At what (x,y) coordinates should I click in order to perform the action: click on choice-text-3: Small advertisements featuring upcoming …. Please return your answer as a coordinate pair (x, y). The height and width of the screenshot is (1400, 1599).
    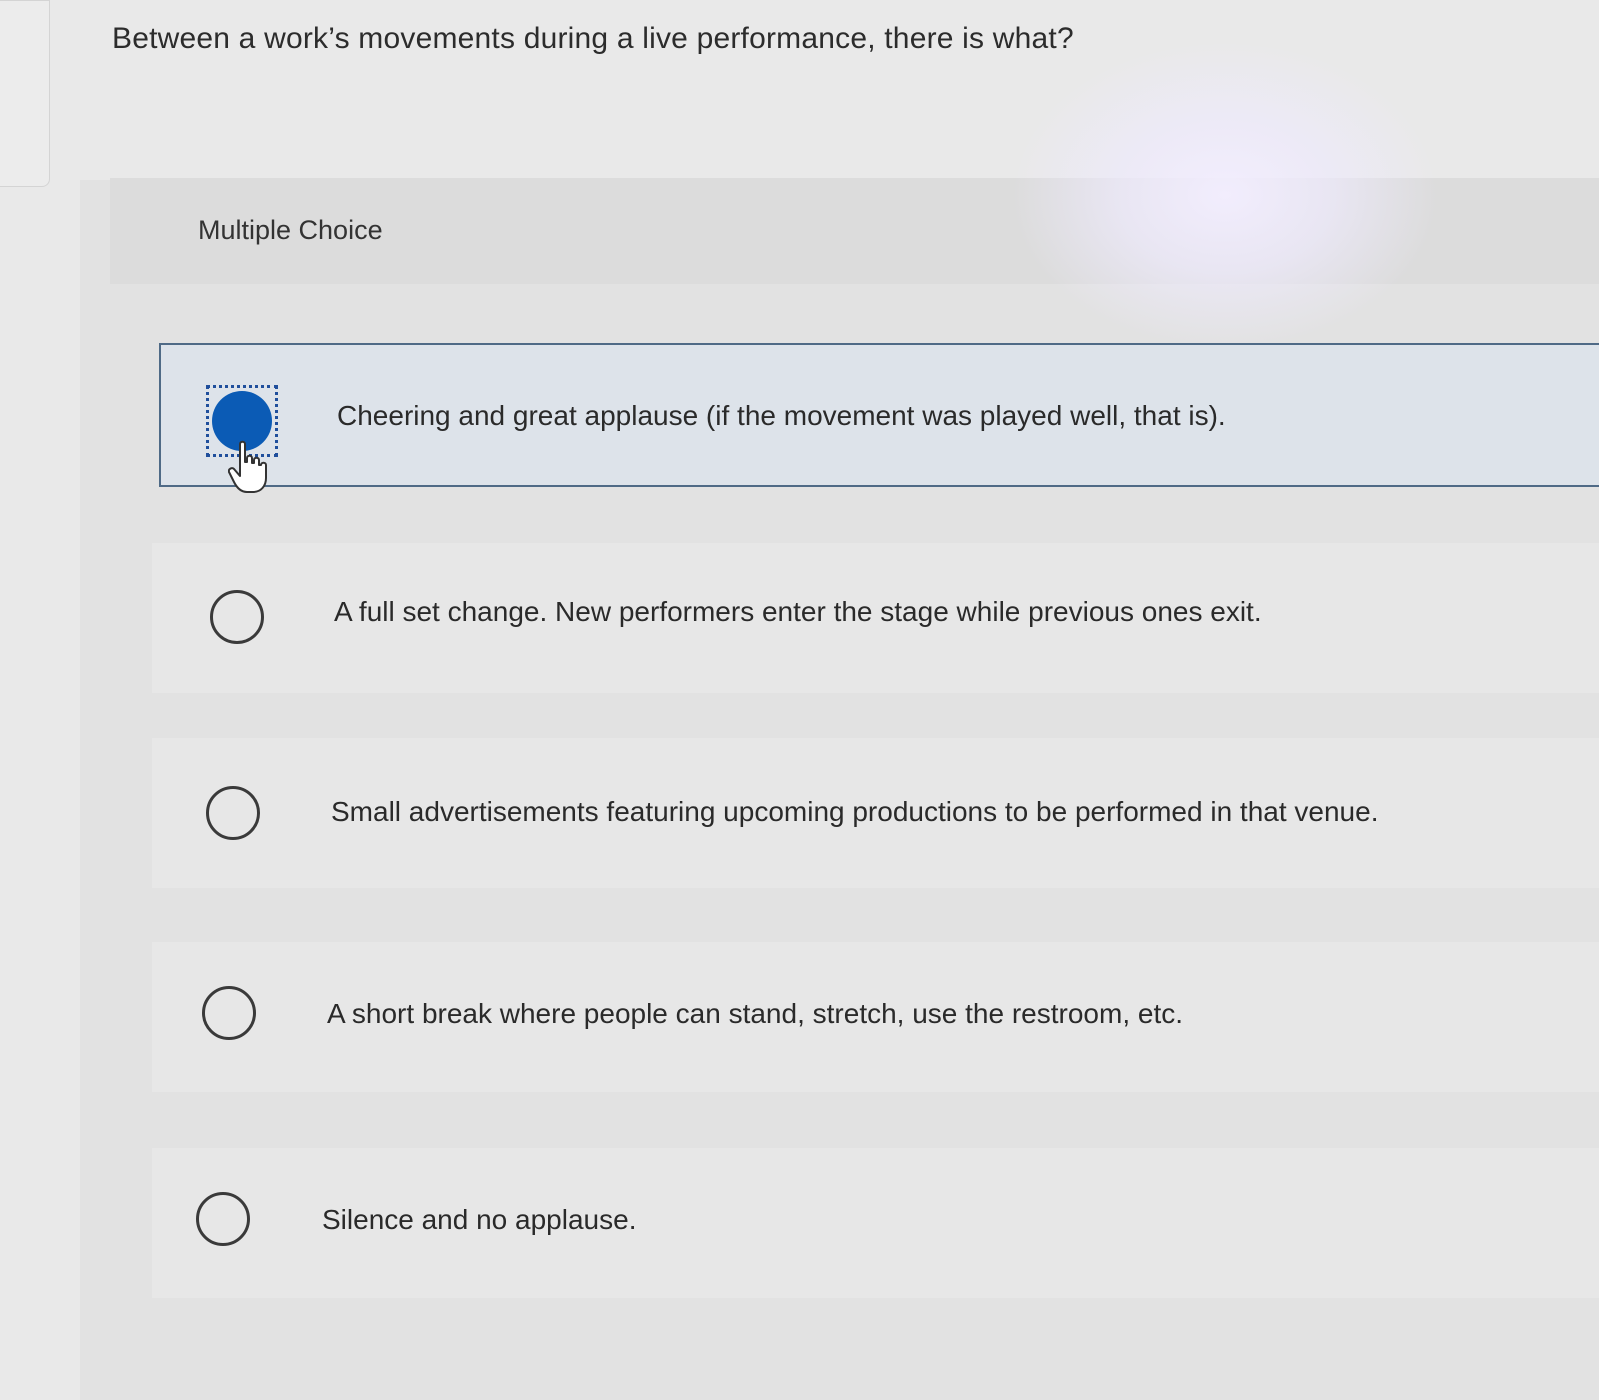
    Looking at the image, I should click on (855, 811).